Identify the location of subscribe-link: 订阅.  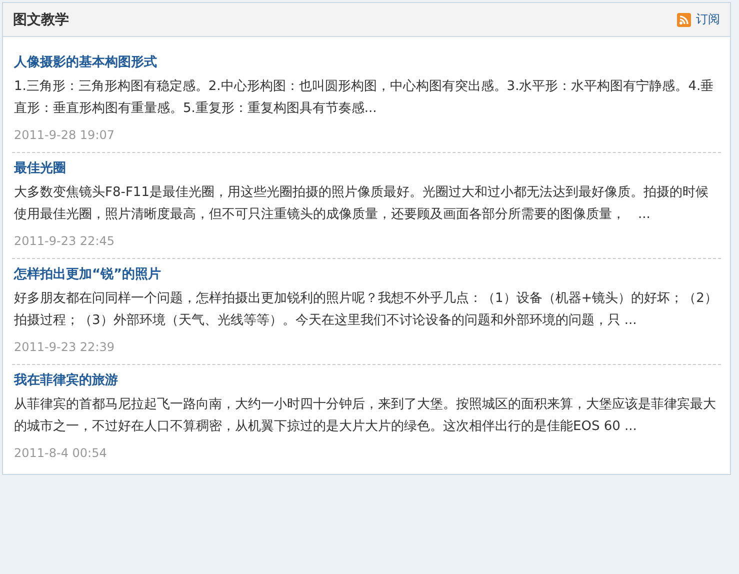
(698, 19).